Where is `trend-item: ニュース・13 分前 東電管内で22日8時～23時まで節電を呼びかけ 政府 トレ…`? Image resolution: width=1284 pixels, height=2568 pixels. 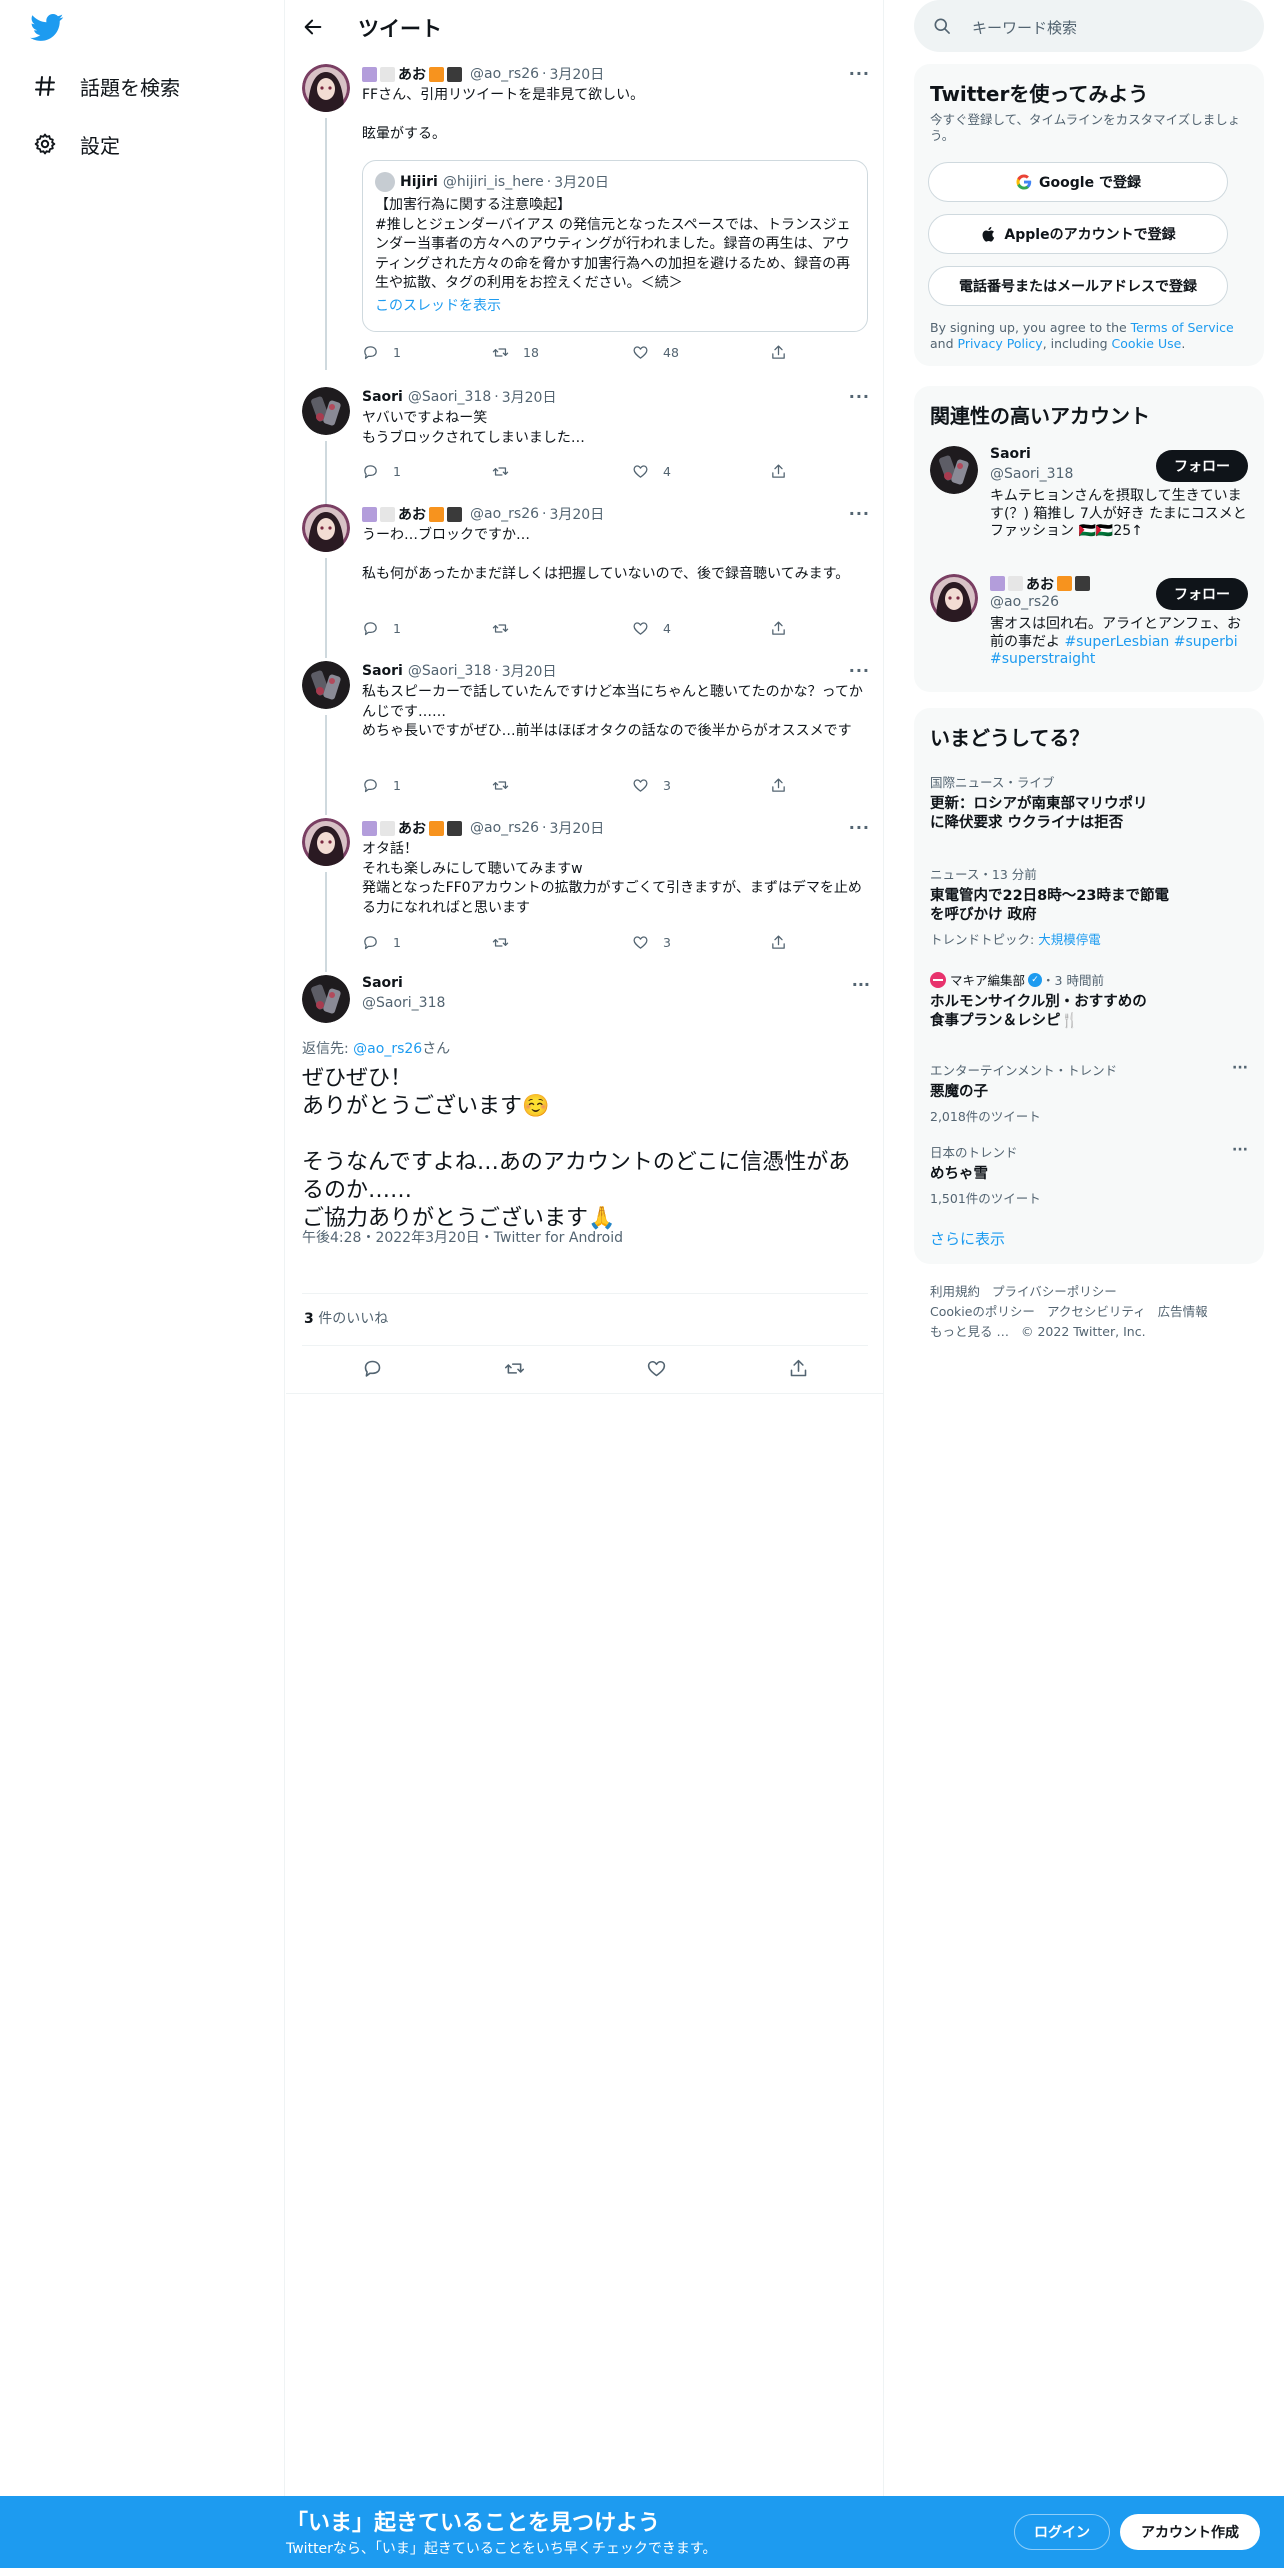 trend-item: ニュース・13 分前 東電管内で22日8時～23時まで節電を呼びかけ 政府 トレ… is located at coordinates (1089, 906).